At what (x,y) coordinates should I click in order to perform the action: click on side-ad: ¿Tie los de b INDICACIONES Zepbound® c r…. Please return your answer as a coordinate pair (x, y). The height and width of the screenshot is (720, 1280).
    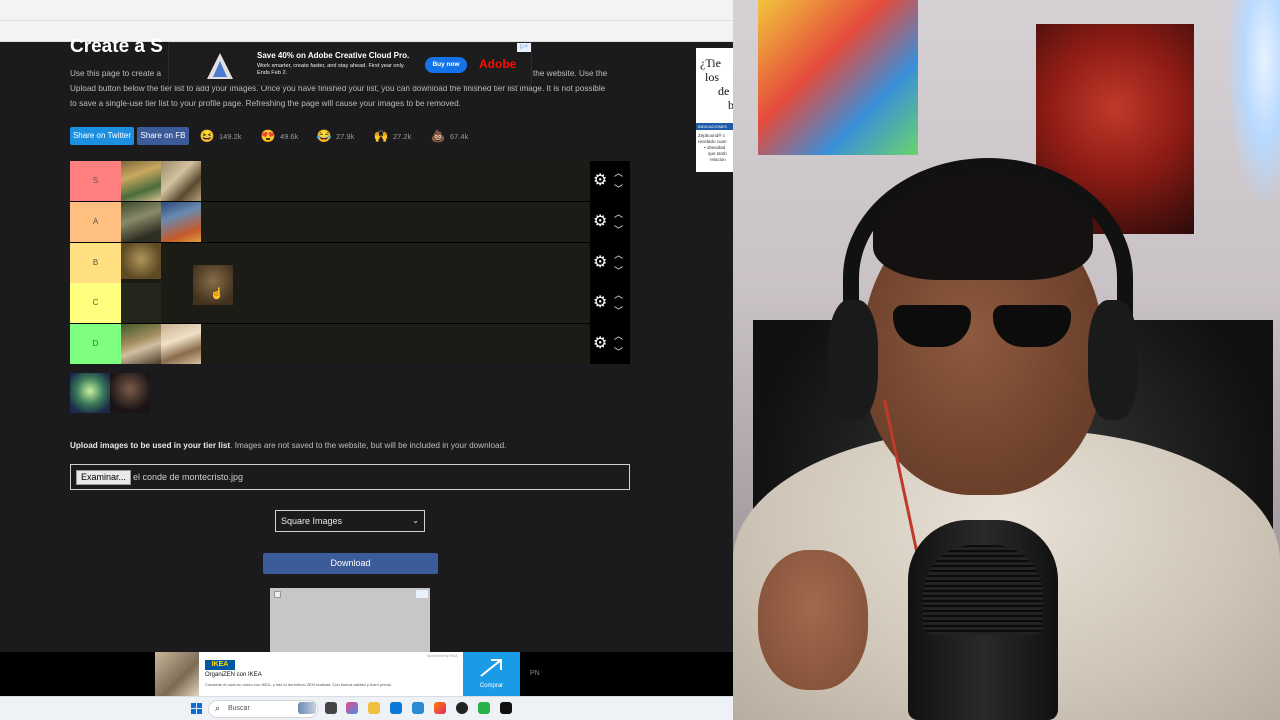
    Looking at the image, I should click on (714, 110).